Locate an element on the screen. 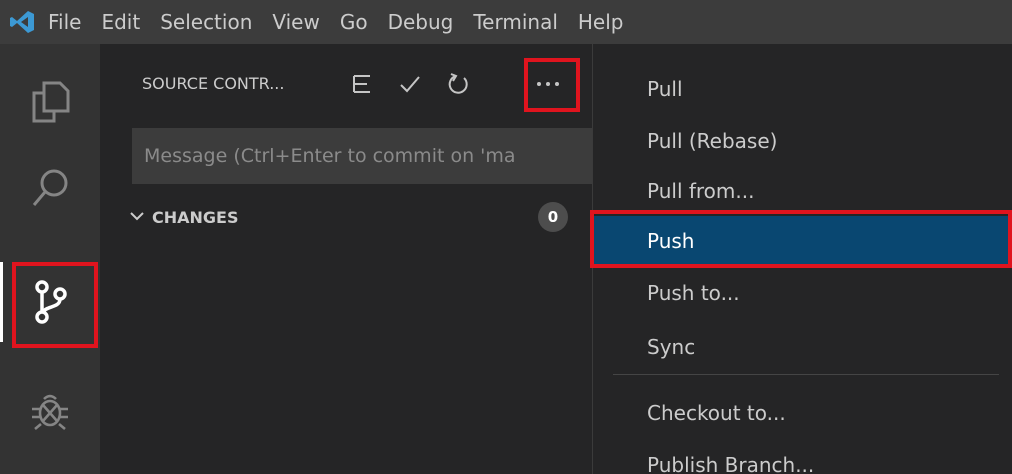 The width and height of the screenshot is (1012, 474). menu-debug: Debug is located at coordinates (421, 22).